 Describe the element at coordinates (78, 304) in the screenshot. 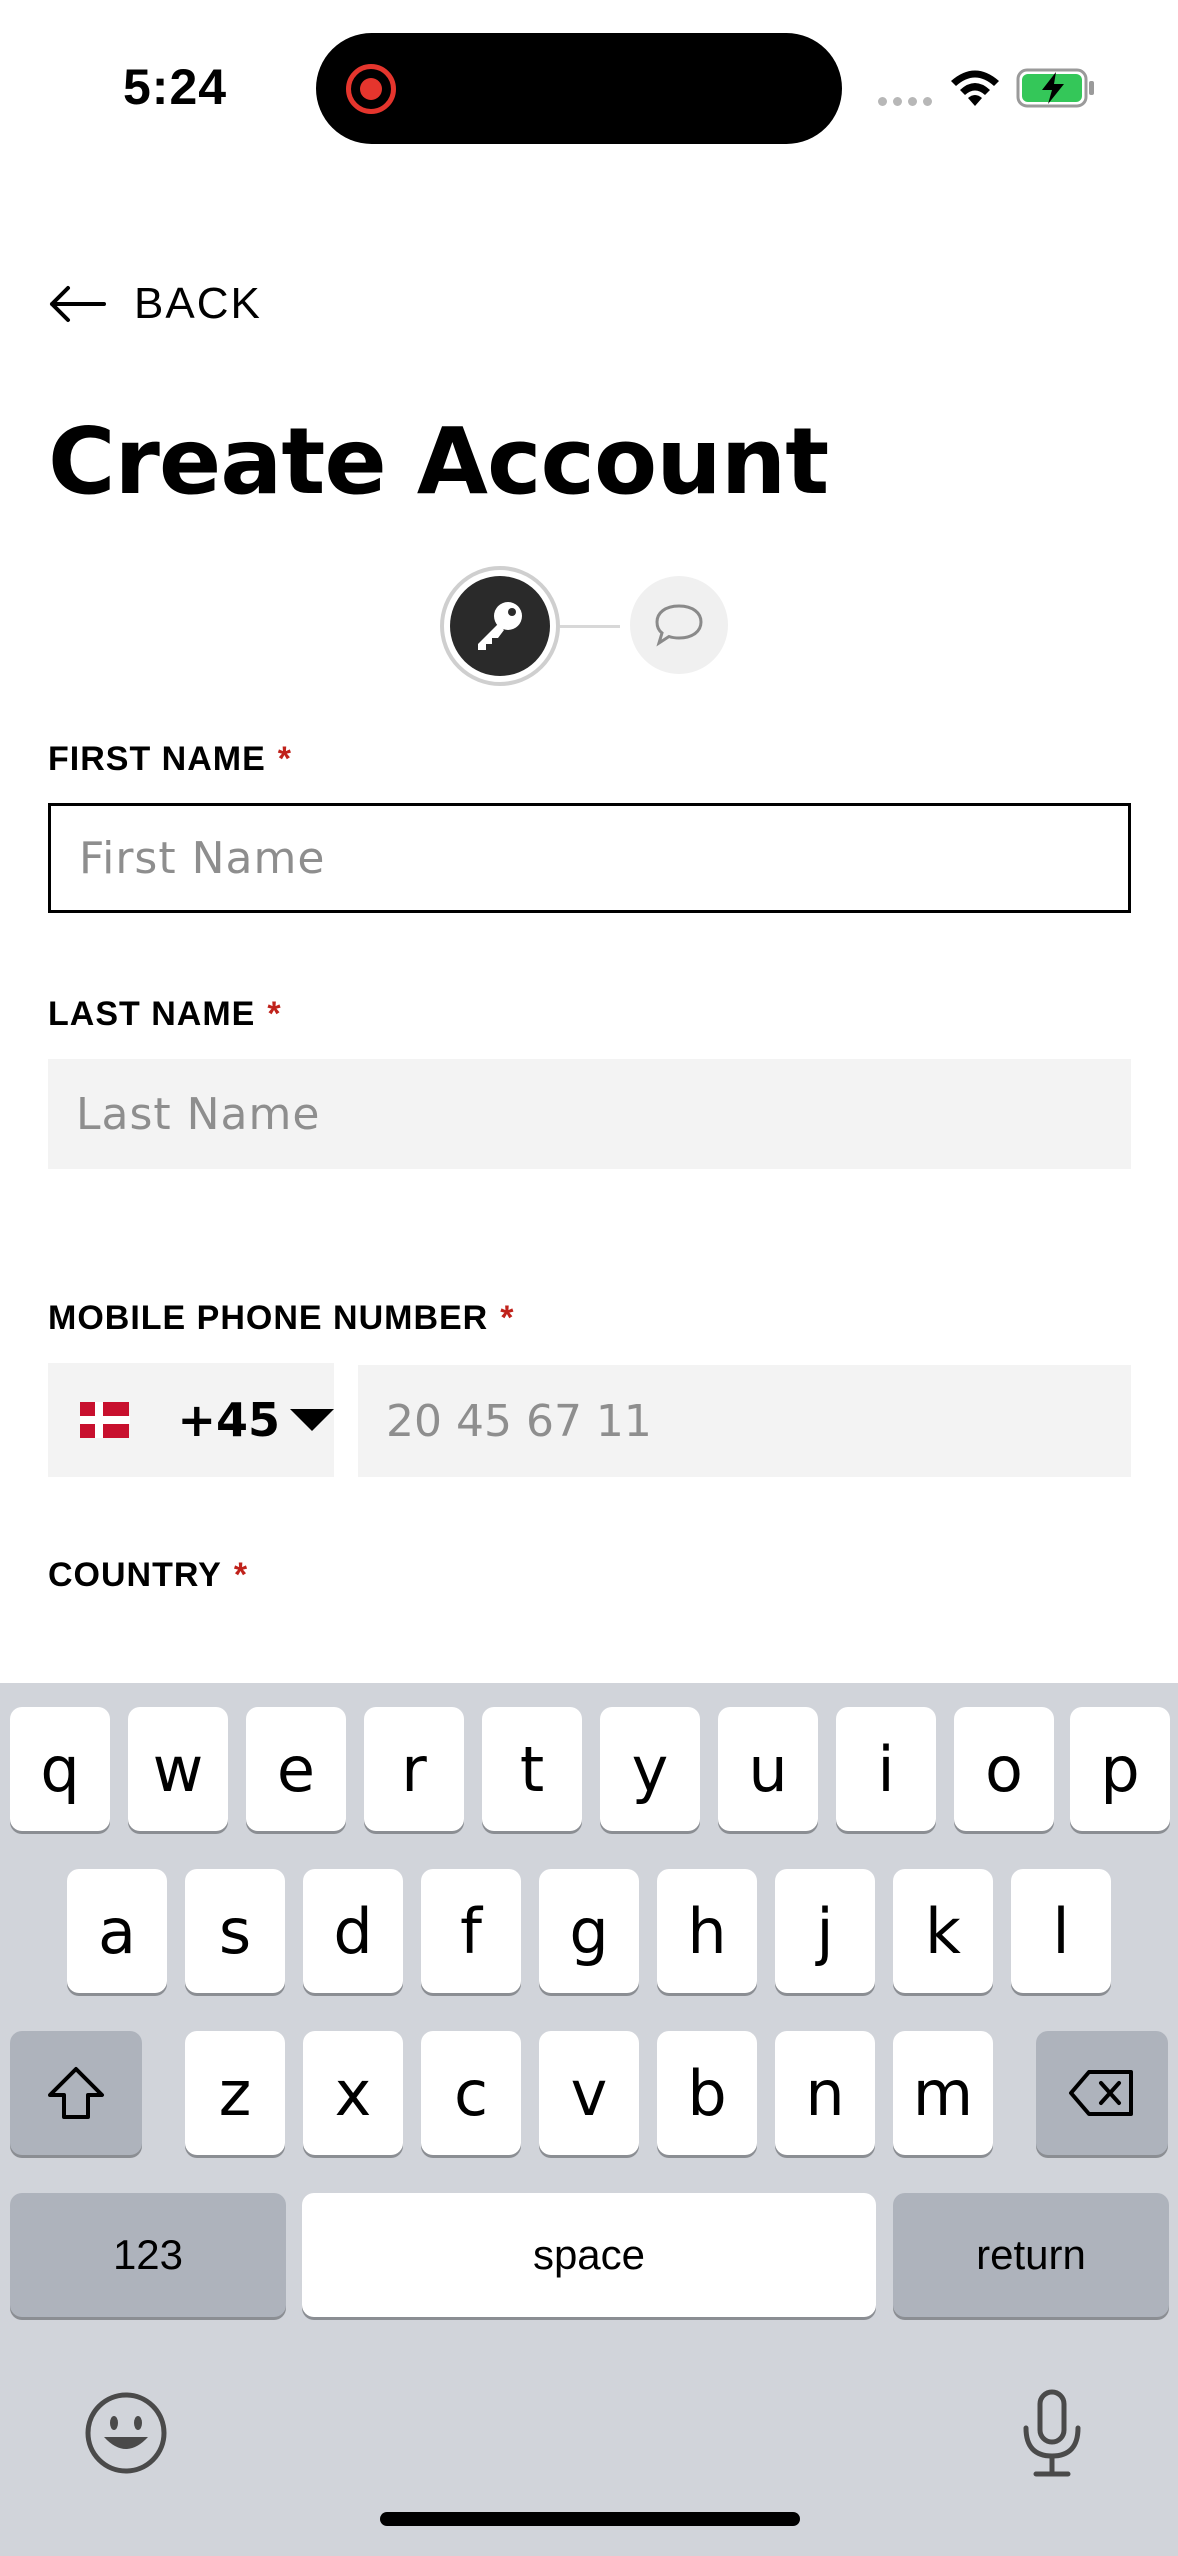

I see `arrow-left-icon` at that location.